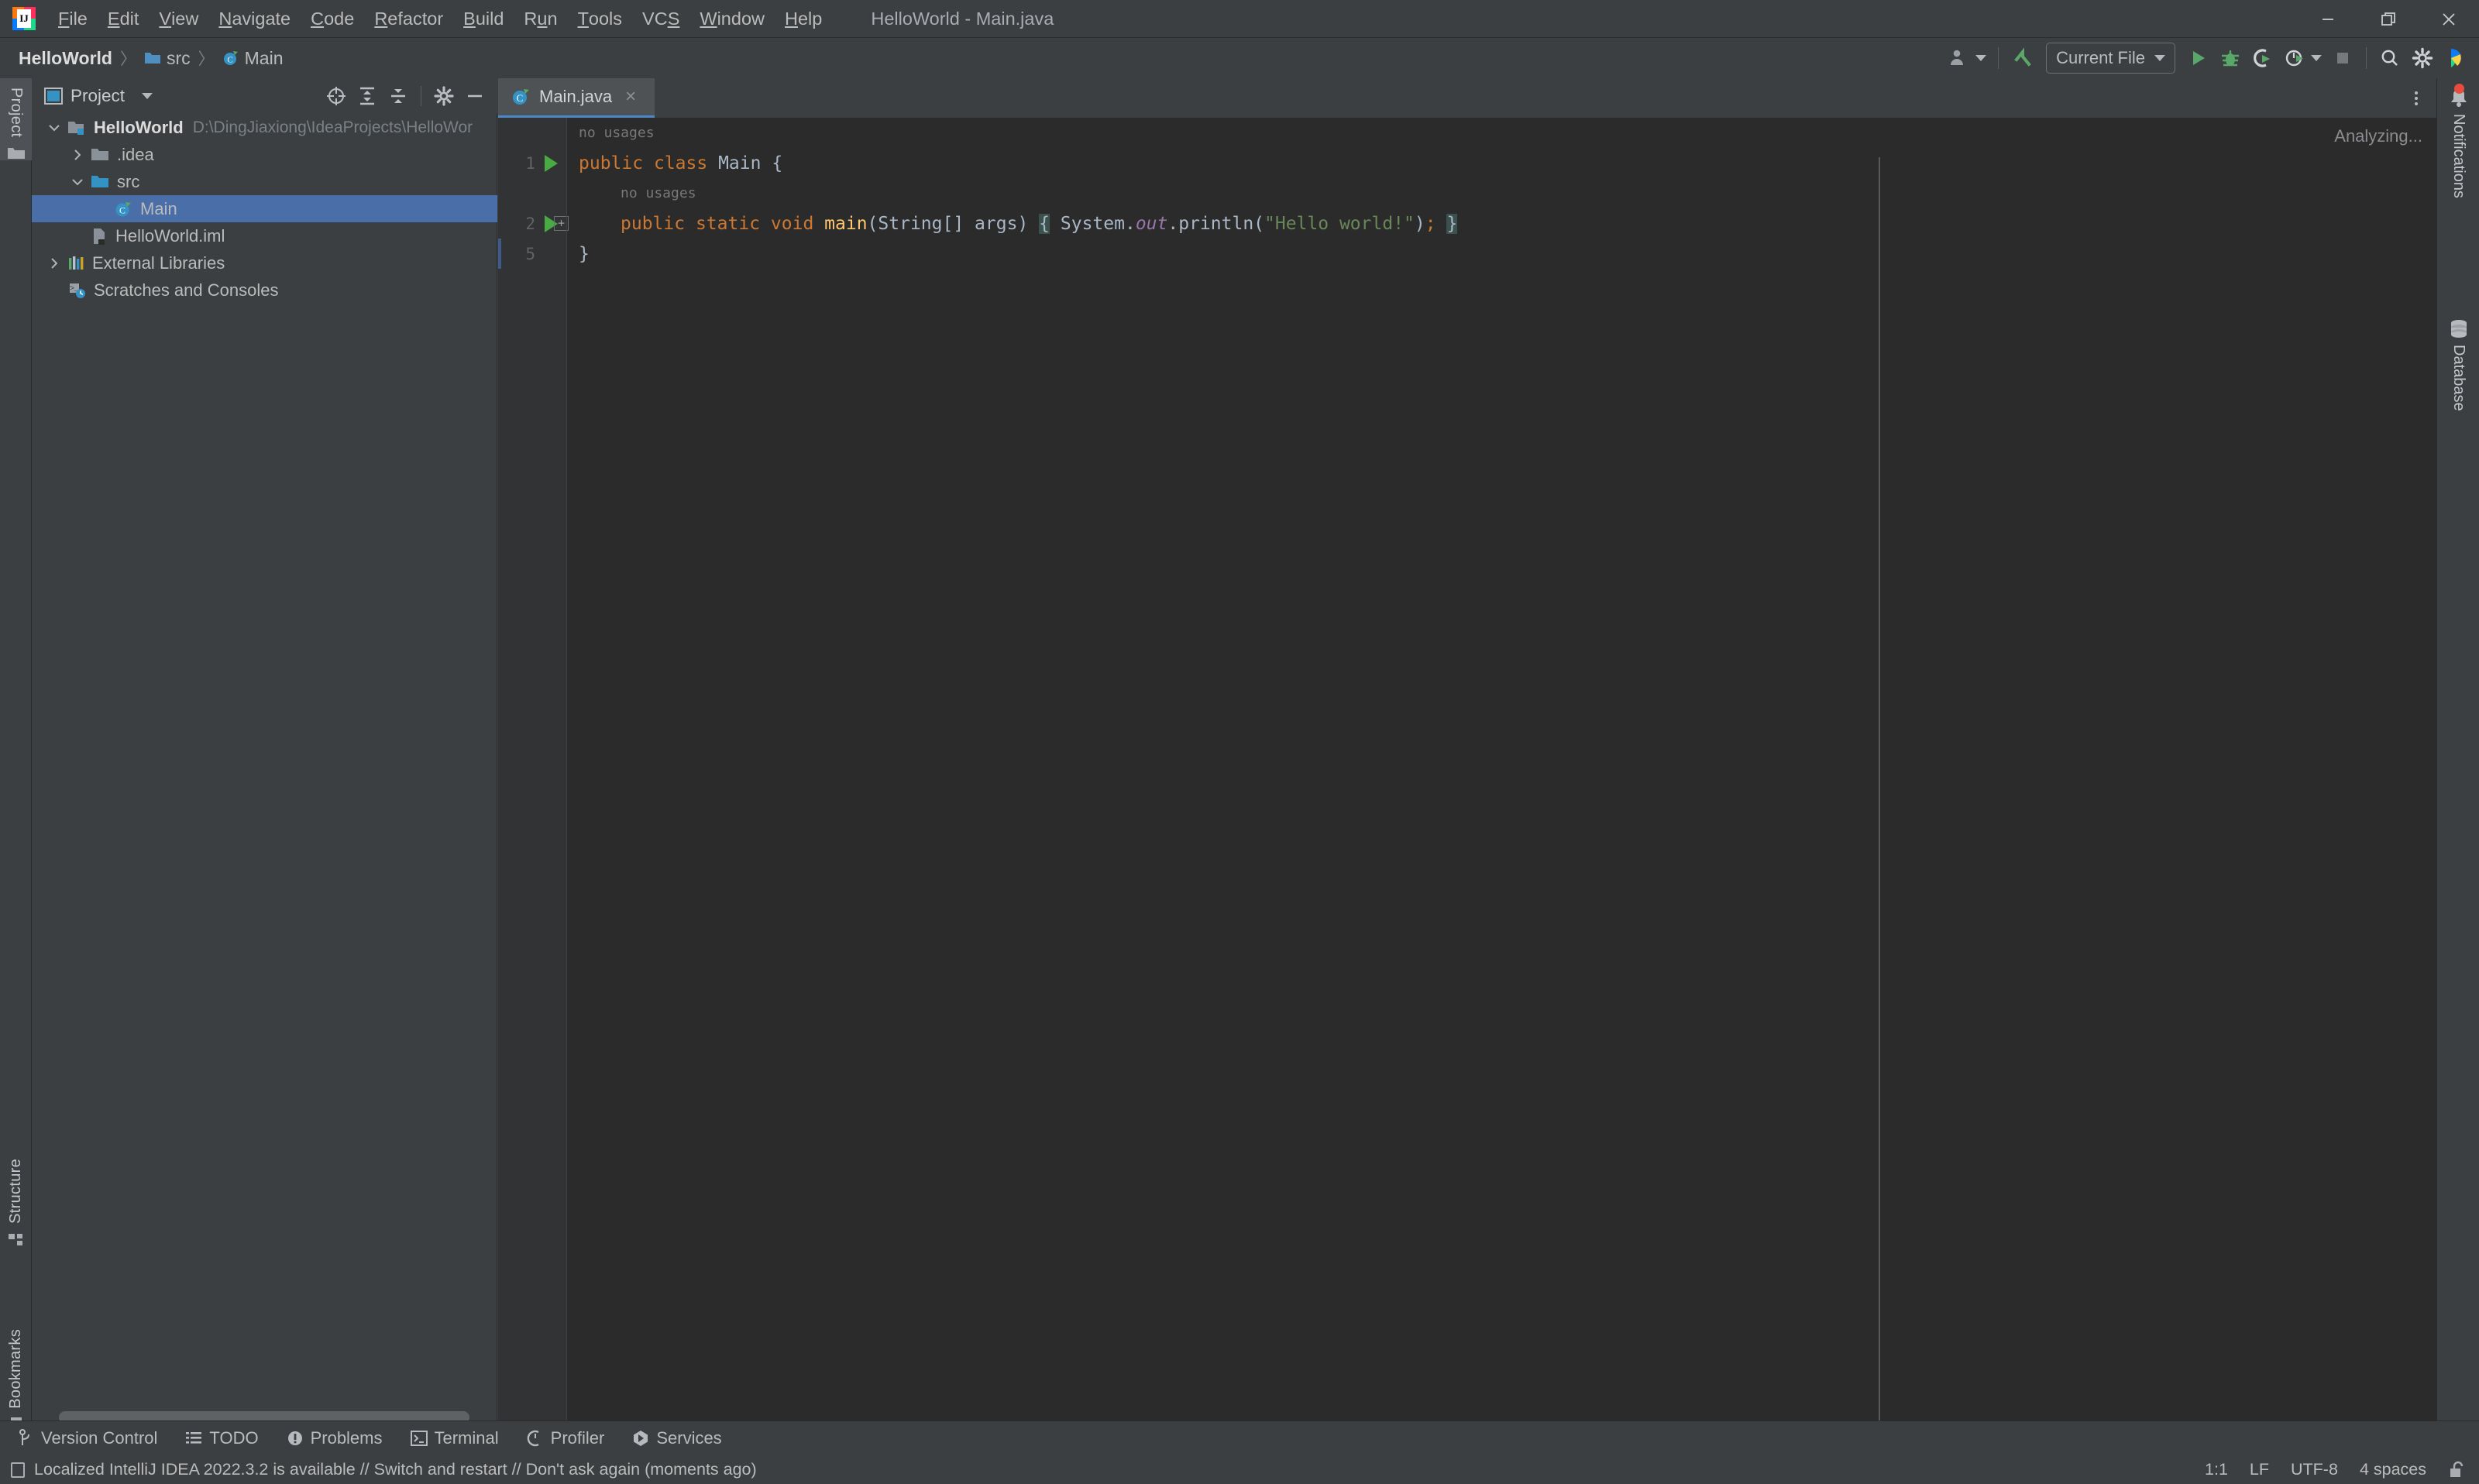  I want to click on stop-icon, so click(2342, 58).